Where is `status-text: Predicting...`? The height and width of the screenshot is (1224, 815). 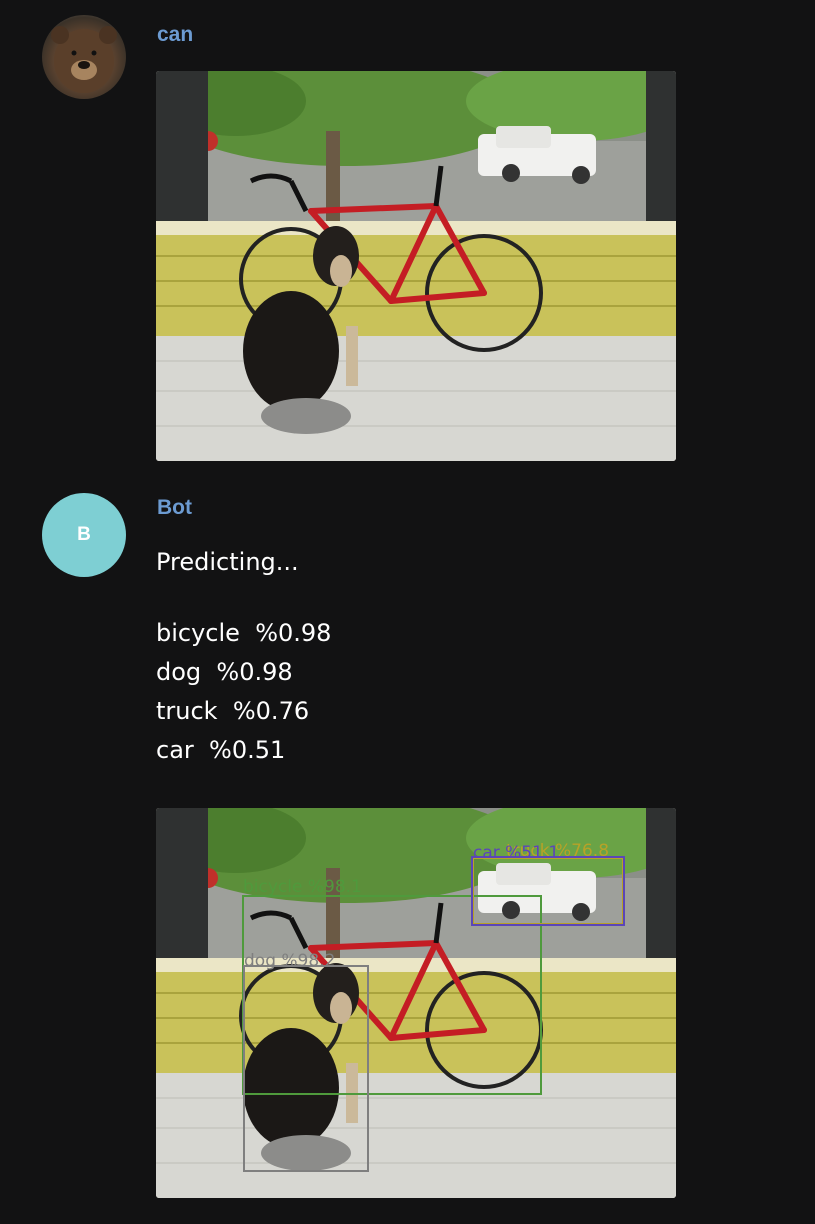
status-text: Predicting... is located at coordinates (227, 562).